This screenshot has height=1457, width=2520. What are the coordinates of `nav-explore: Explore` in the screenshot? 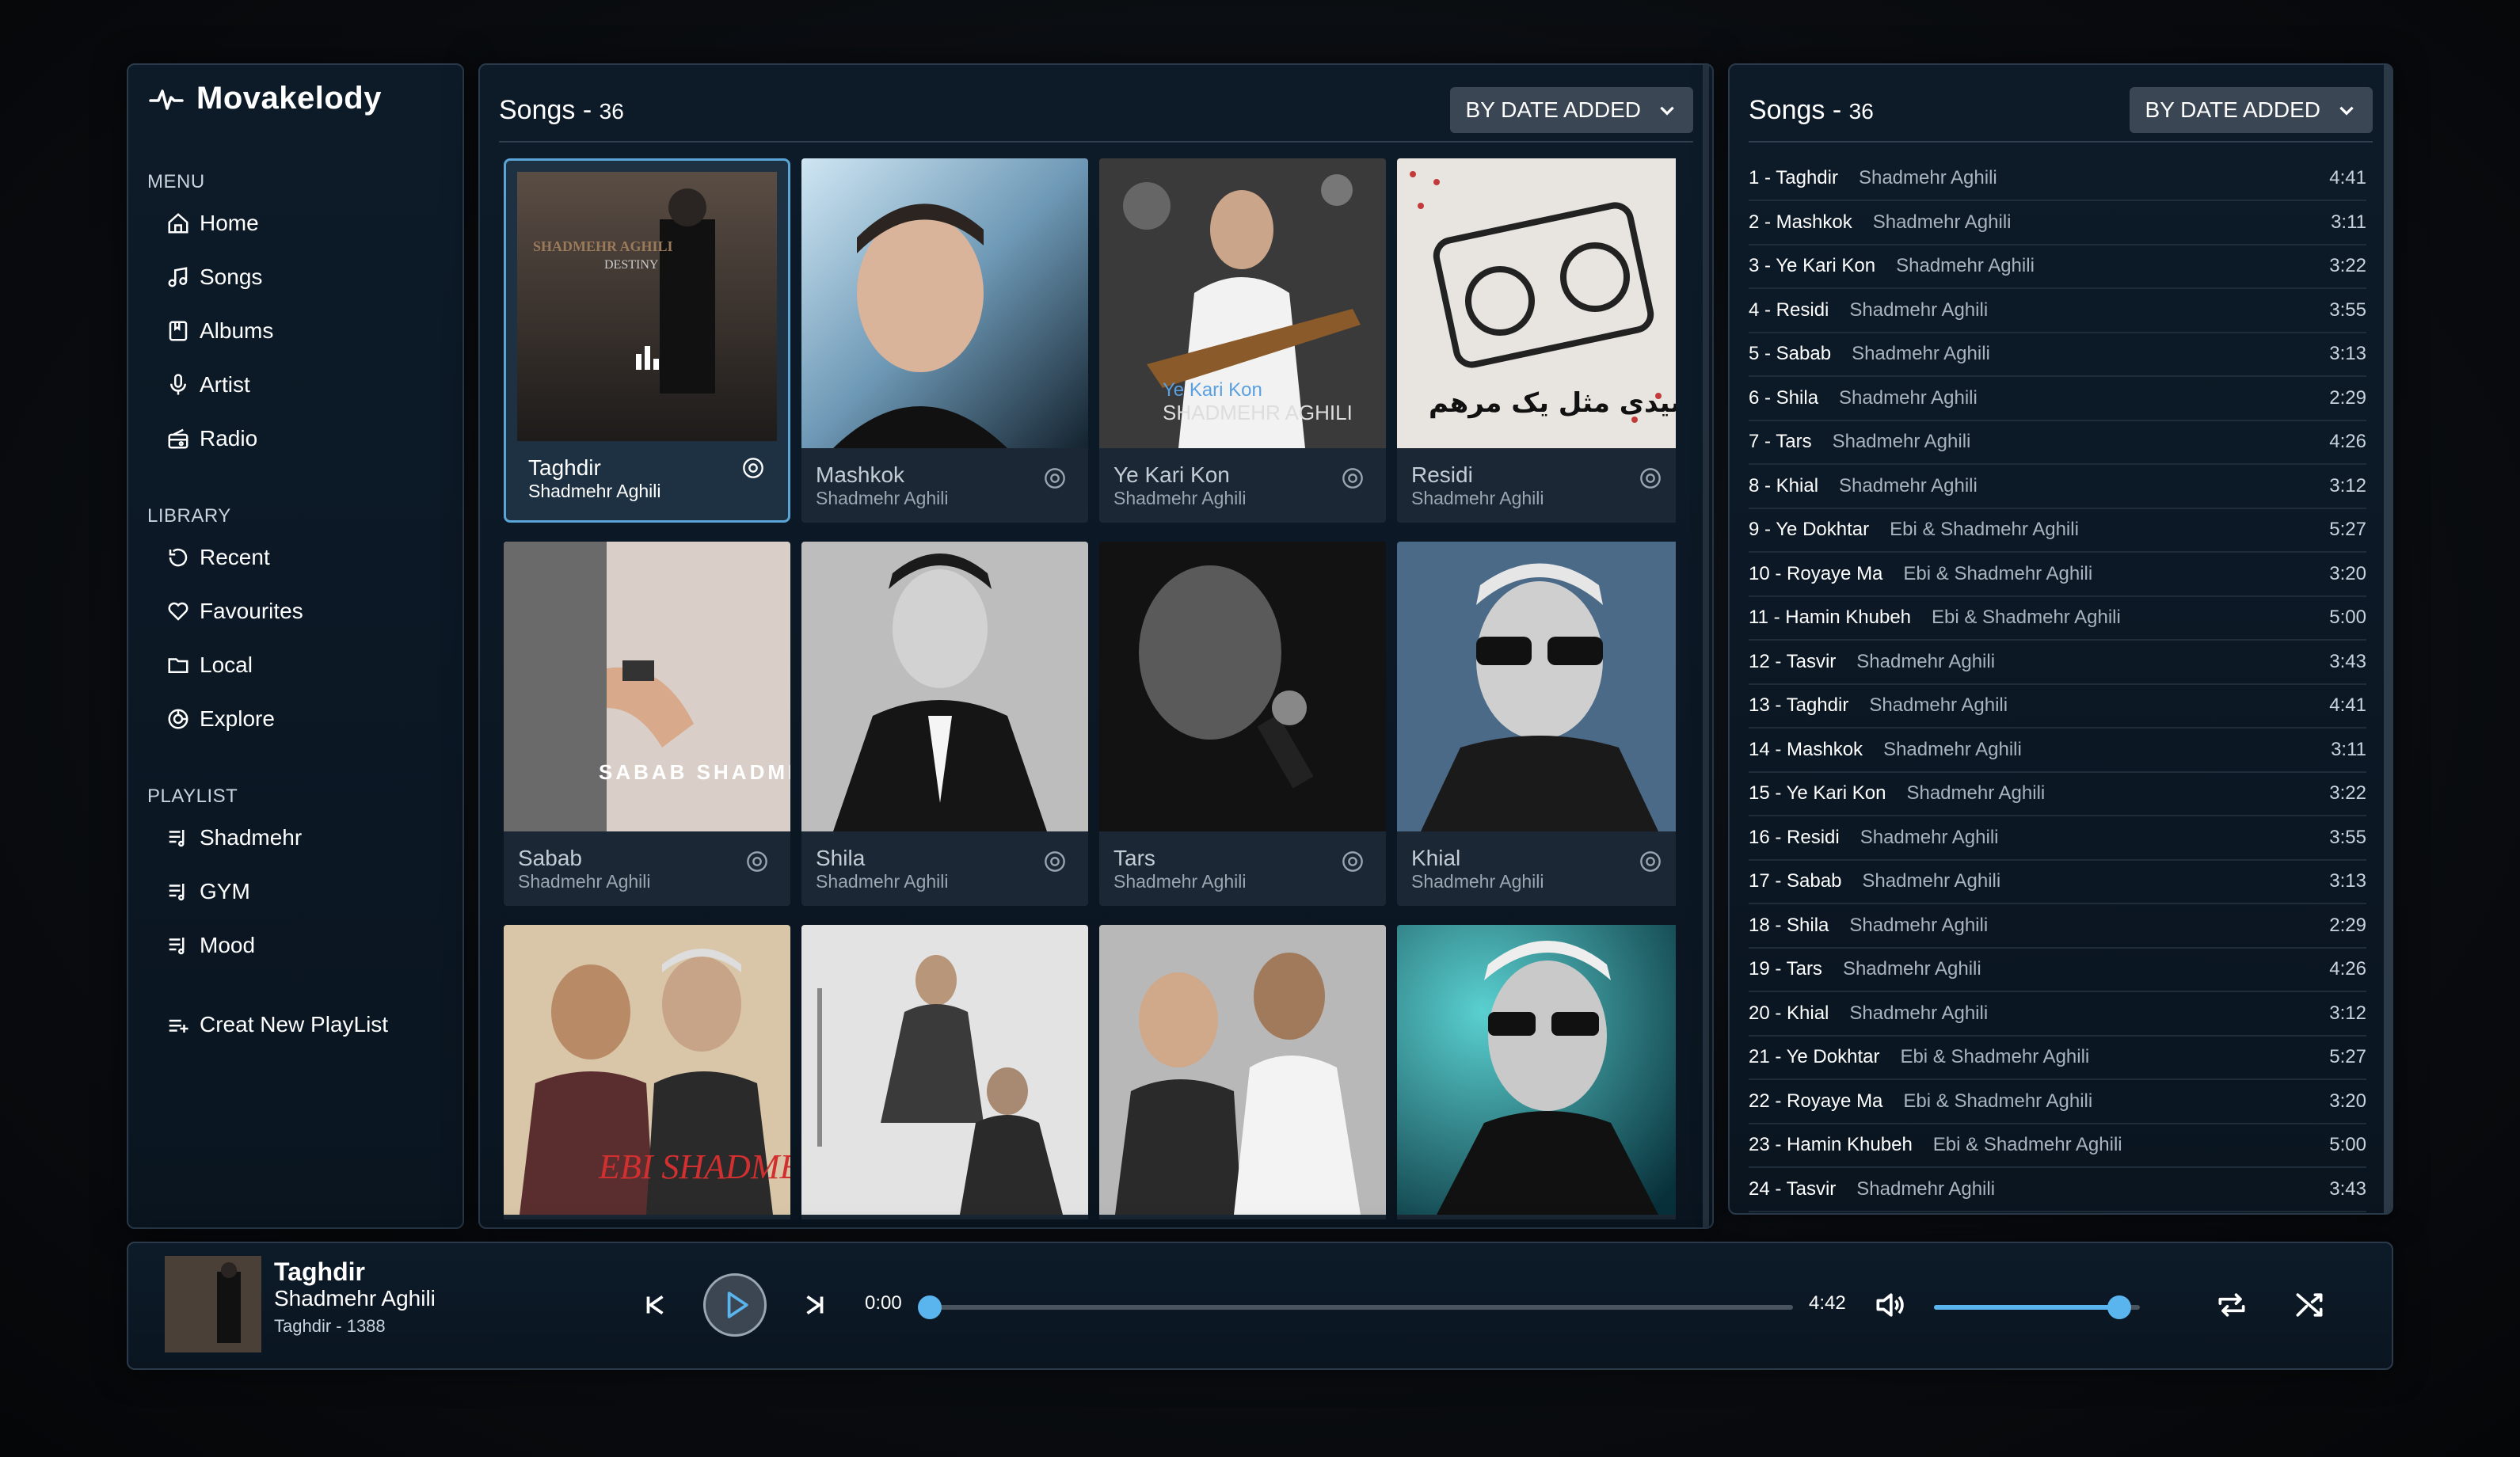 It's located at (220, 719).